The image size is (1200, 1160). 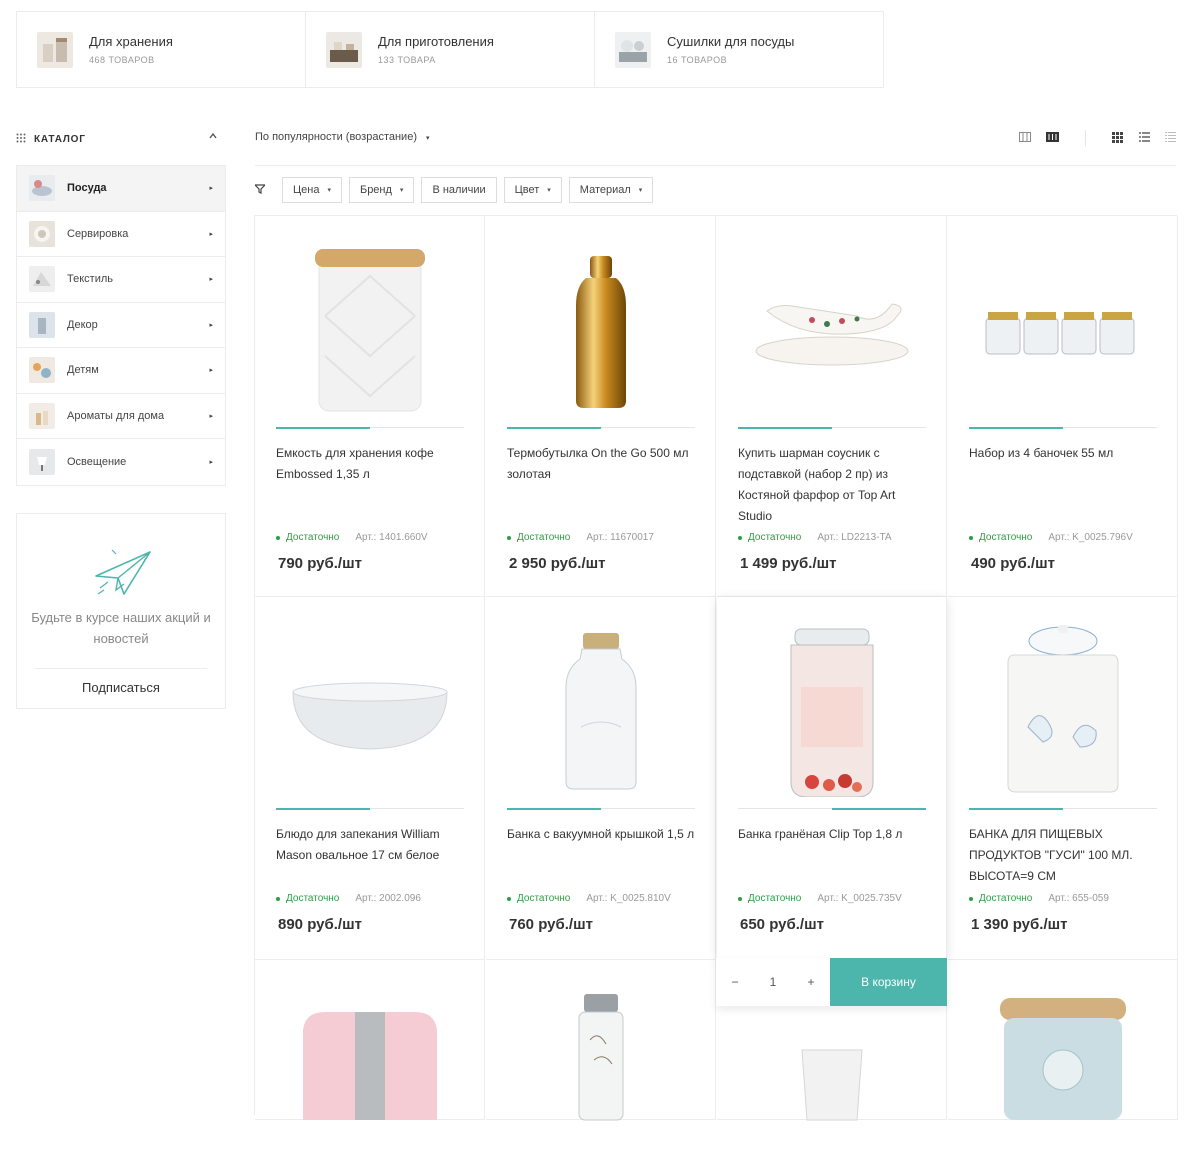 I want to click on sidebar-item-textile: Текстиль ▸, so click(x=121, y=280).